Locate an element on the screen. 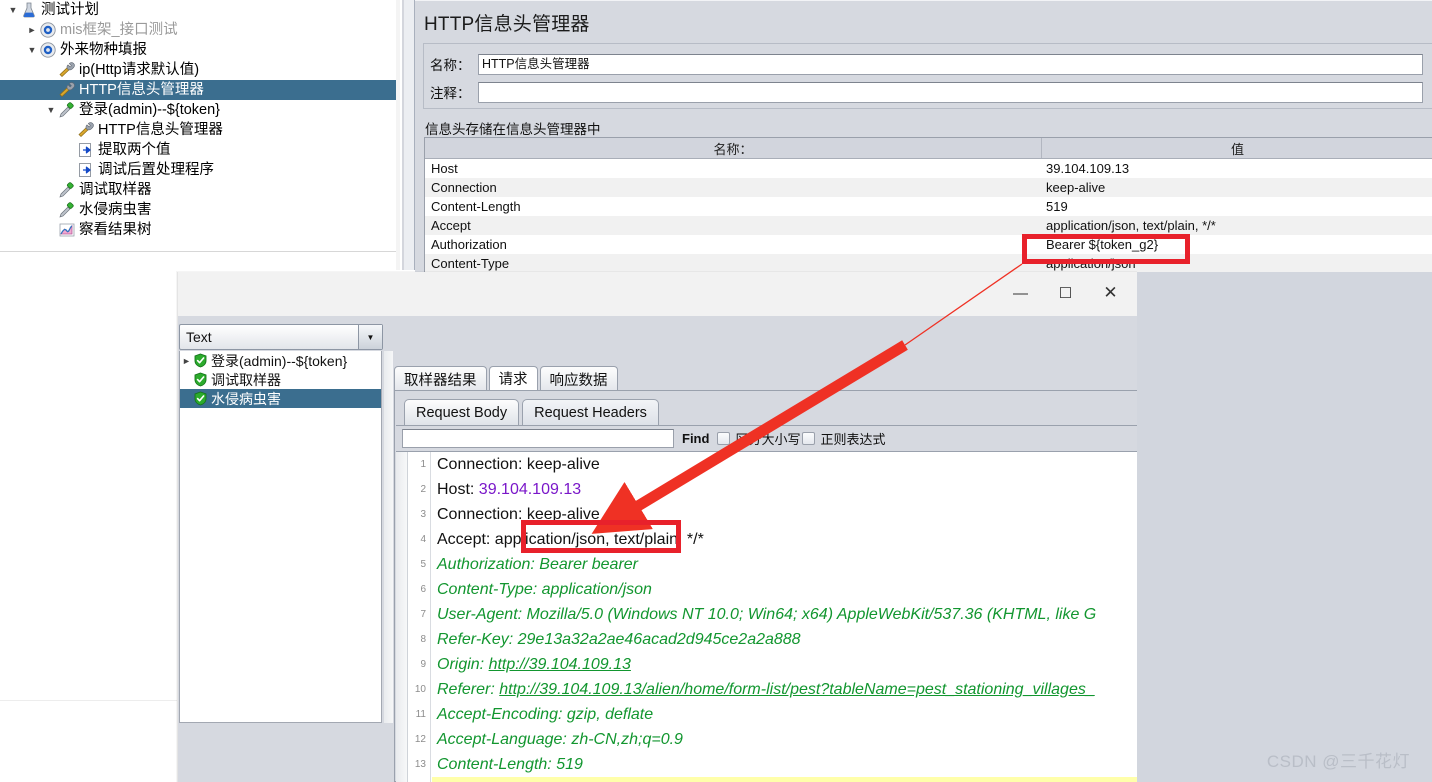 This screenshot has width=1432, height=782. header-value-cell: application/json, text/plain, */* is located at coordinates (1237, 225).